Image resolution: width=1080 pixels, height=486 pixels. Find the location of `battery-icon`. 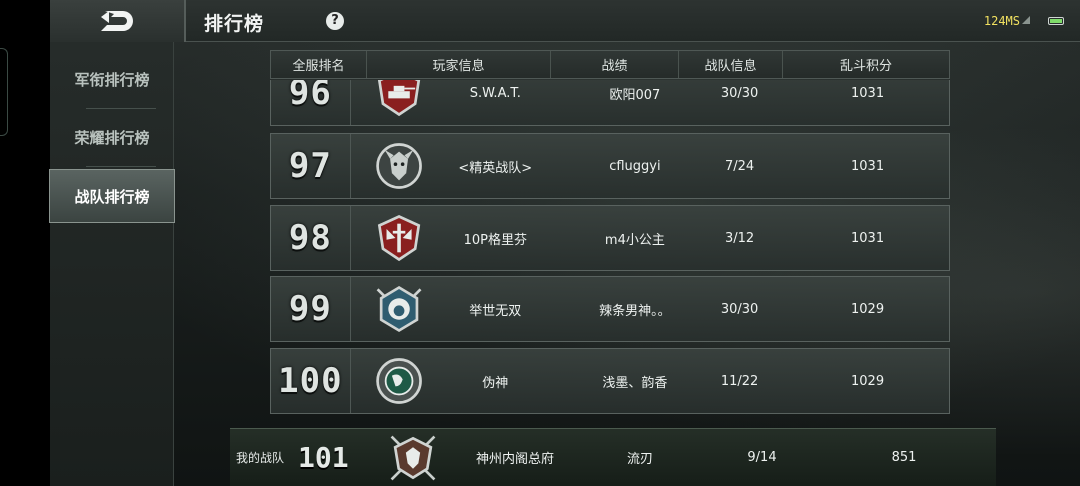

battery-icon is located at coordinates (1056, 21).